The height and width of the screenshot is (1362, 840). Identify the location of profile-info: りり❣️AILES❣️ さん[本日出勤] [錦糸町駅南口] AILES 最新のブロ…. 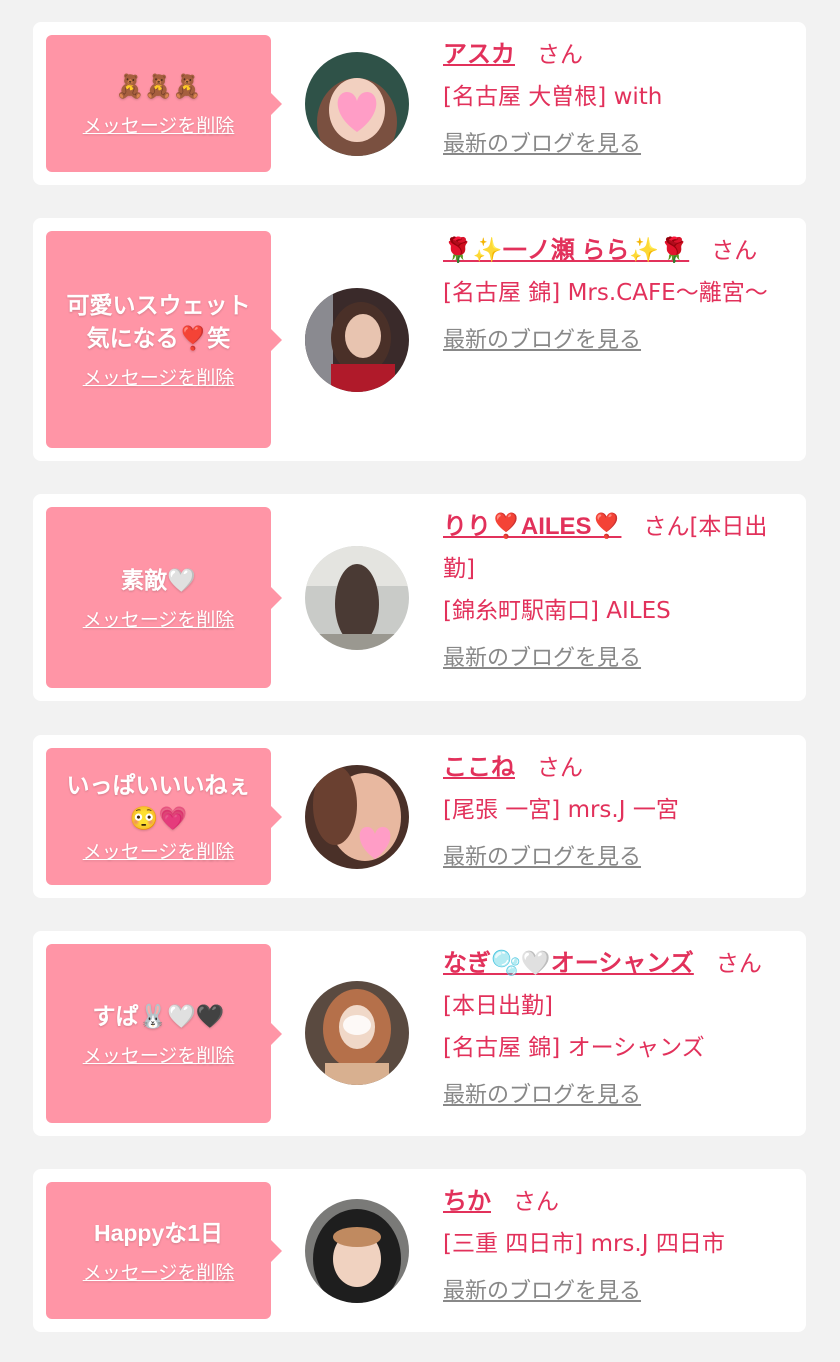
(618, 591).